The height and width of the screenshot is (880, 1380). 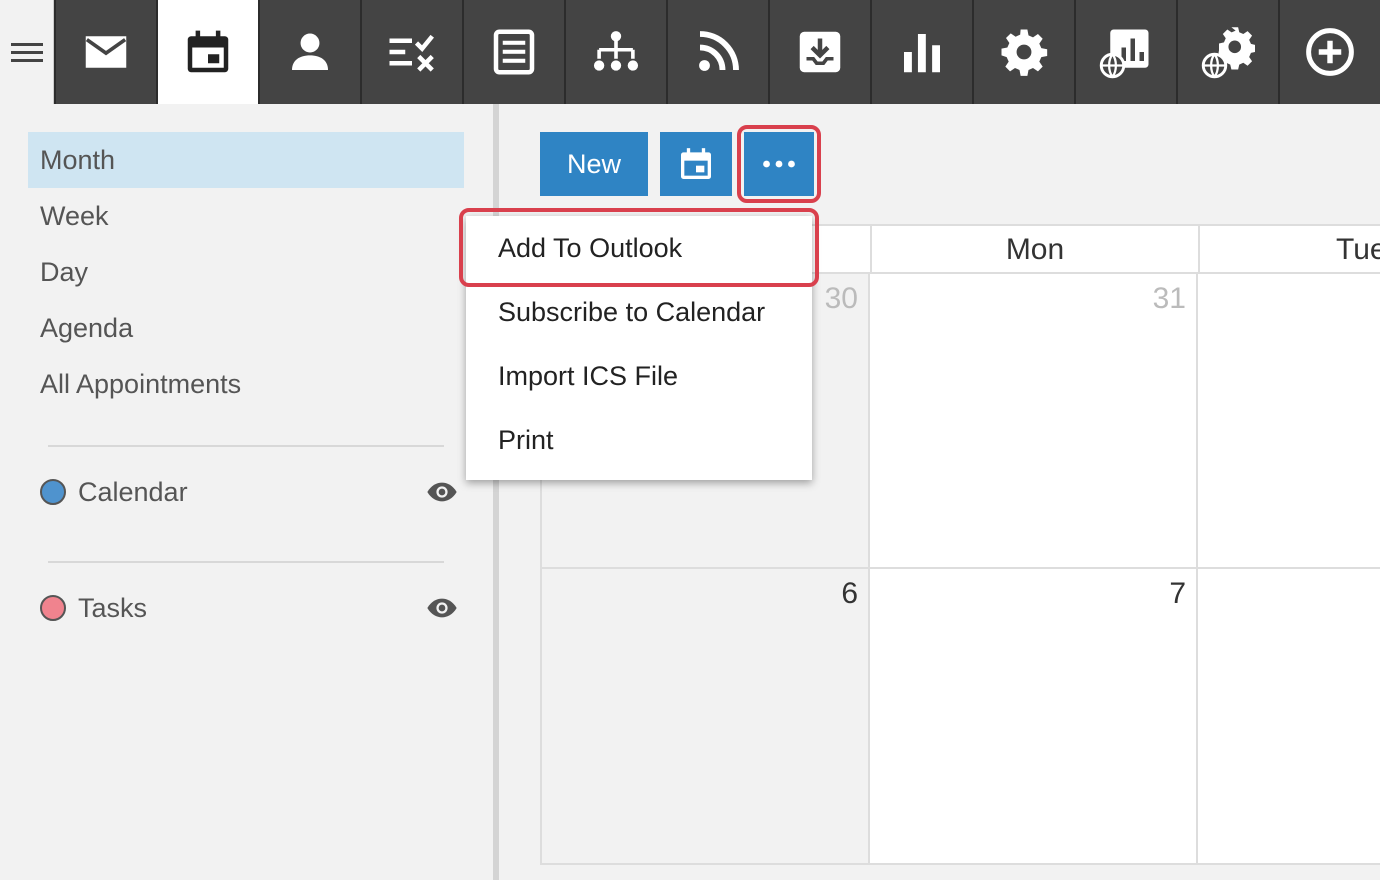 I want to click on add-circle-icon, so click(x=1330, y=52).